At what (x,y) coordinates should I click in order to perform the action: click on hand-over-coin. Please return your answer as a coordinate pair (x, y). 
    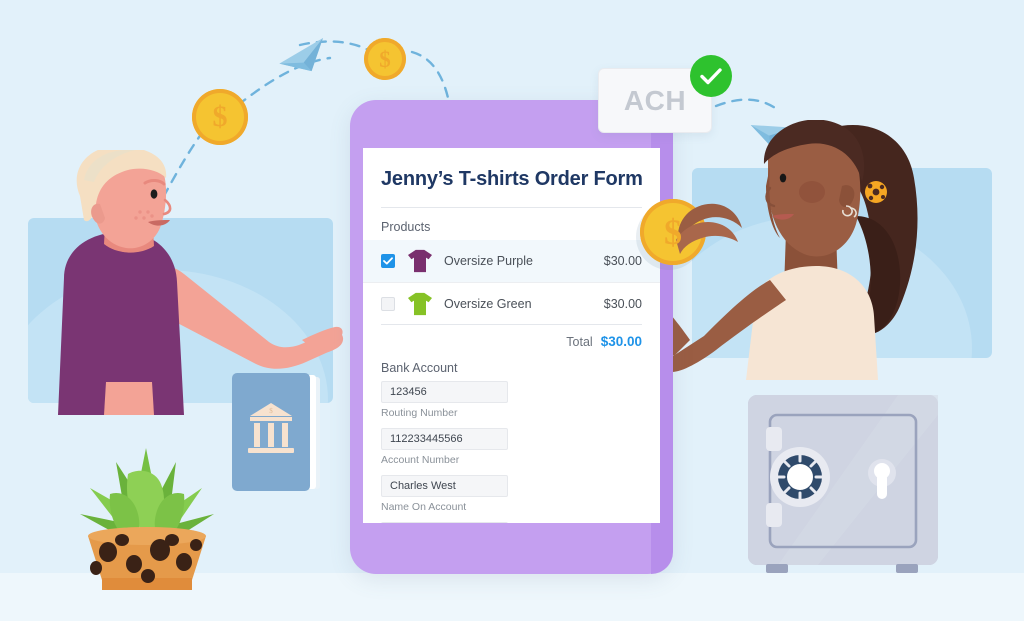
    Looking at the image, I should click on (709, 228).